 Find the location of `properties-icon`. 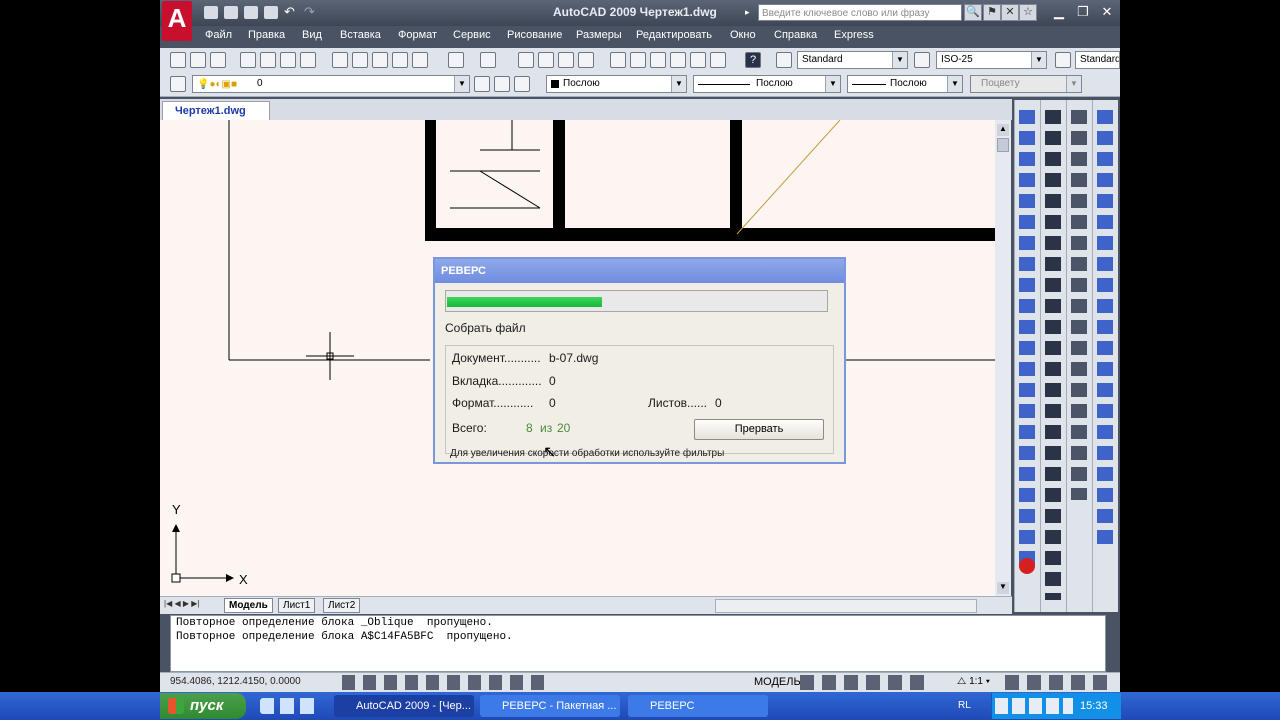

properties-icon is located at coordinates (618, 60).